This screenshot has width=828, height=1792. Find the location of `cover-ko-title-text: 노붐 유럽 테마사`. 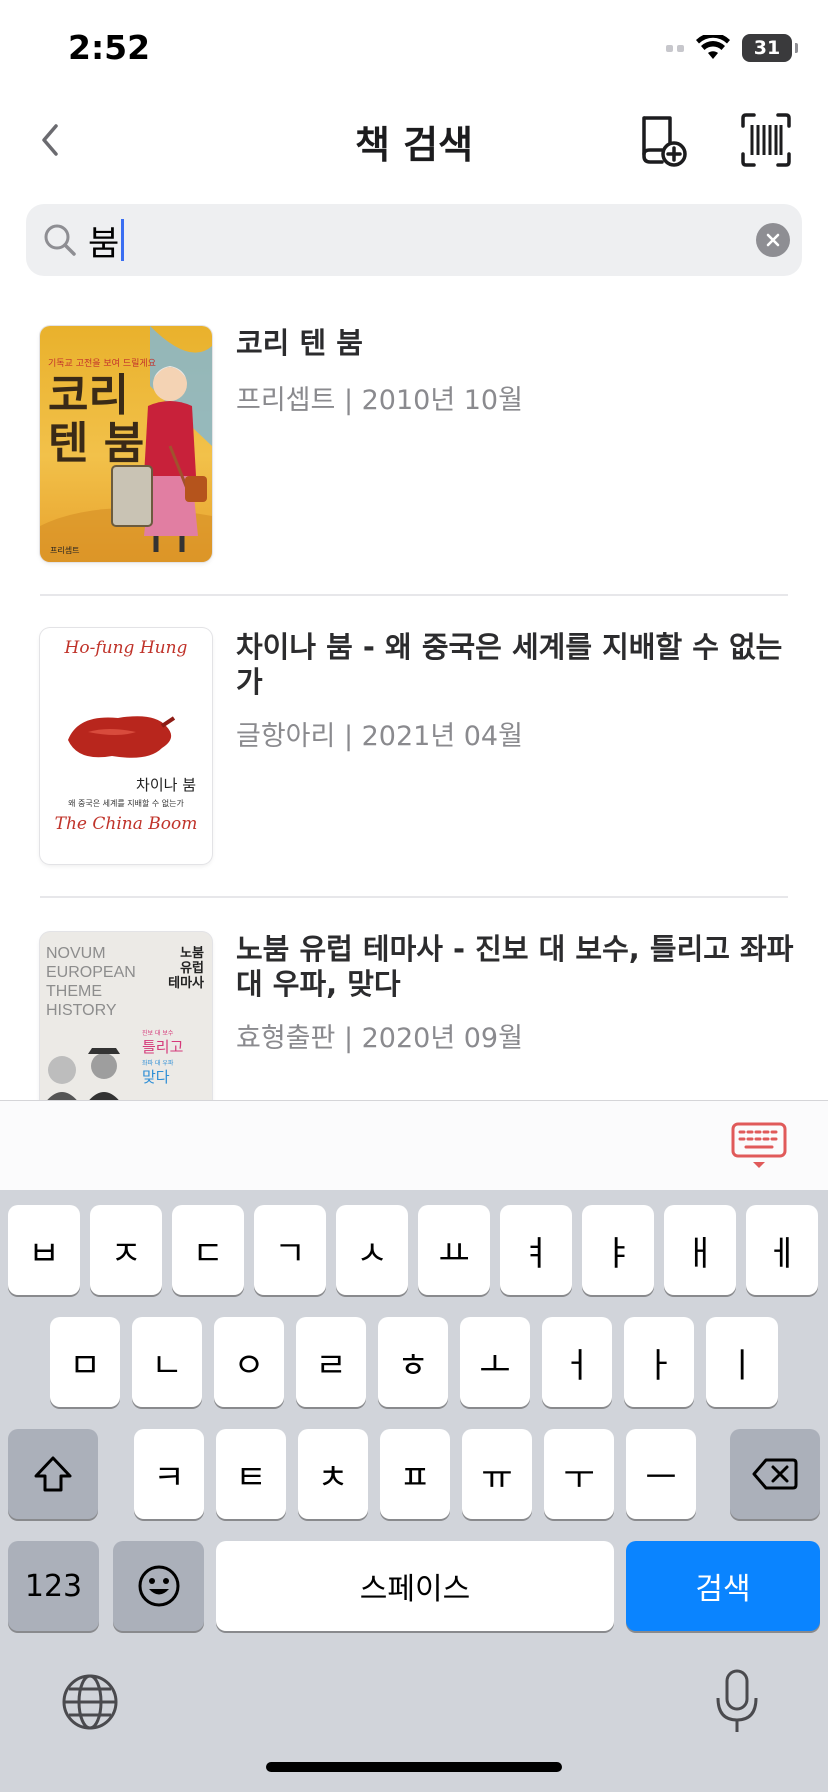

cover-ko-title-text: 노붐 유럽 테마사 is located at coordinates (186, 968).